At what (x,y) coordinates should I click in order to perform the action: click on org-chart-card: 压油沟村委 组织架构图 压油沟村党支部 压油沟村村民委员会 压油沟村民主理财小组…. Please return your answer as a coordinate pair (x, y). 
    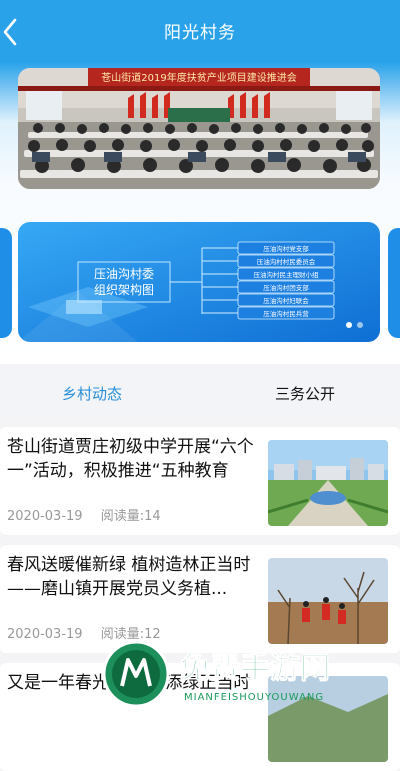
    Looking at the image, I should click on (199, 282).